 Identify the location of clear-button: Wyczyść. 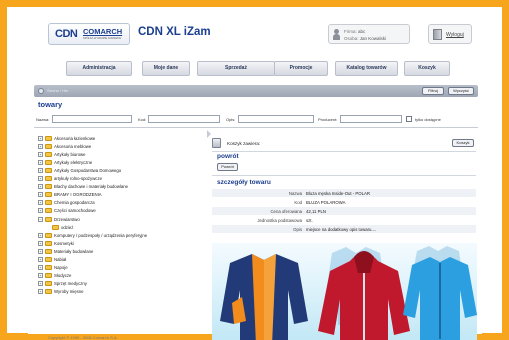
(461, 91).